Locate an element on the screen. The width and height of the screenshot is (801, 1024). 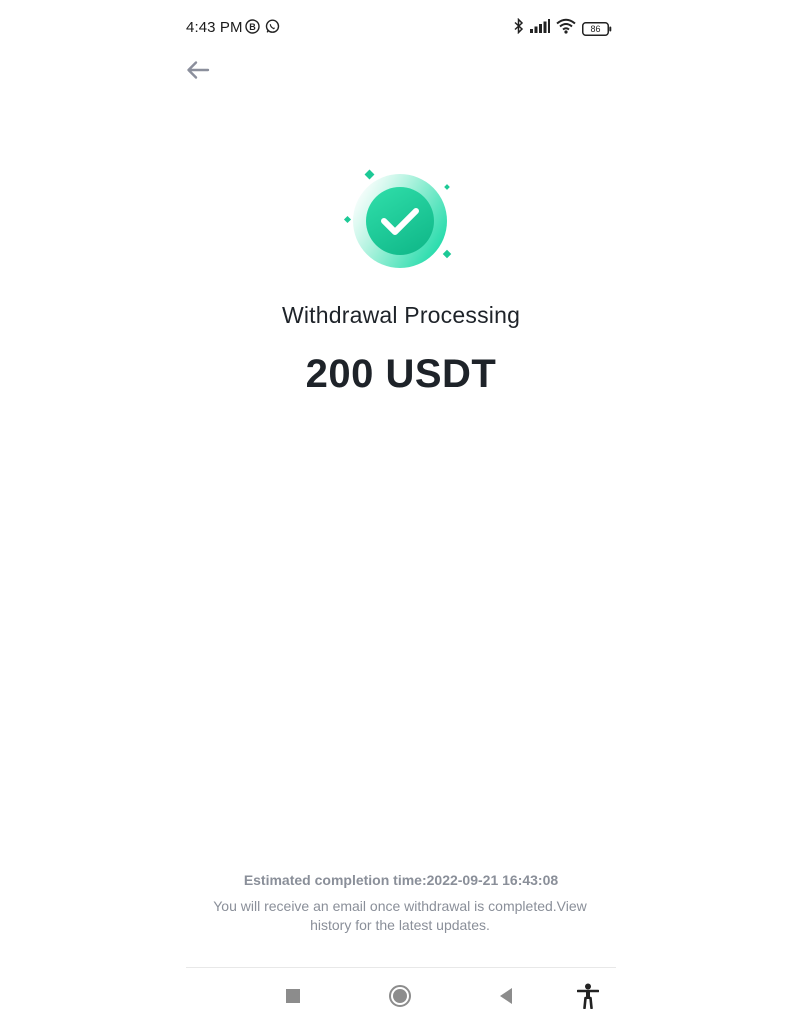
svg-text: B is located at coordinates (252, 27).